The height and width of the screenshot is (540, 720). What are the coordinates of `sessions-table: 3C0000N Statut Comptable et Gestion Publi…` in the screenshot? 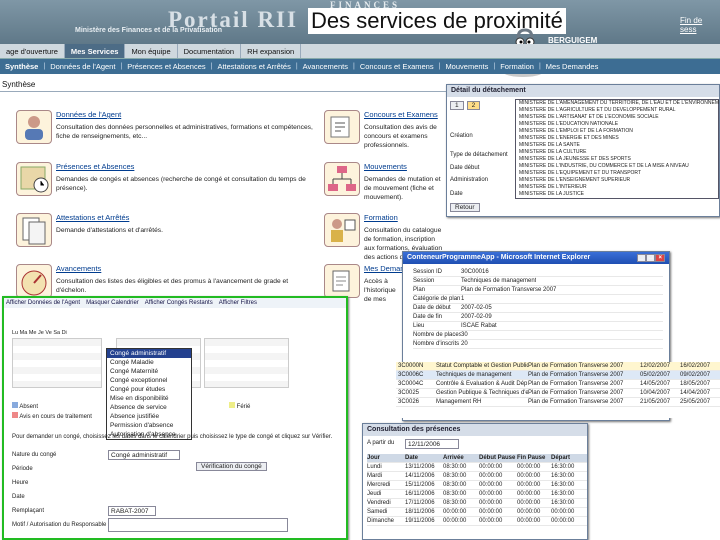 It's located at (558, 390).